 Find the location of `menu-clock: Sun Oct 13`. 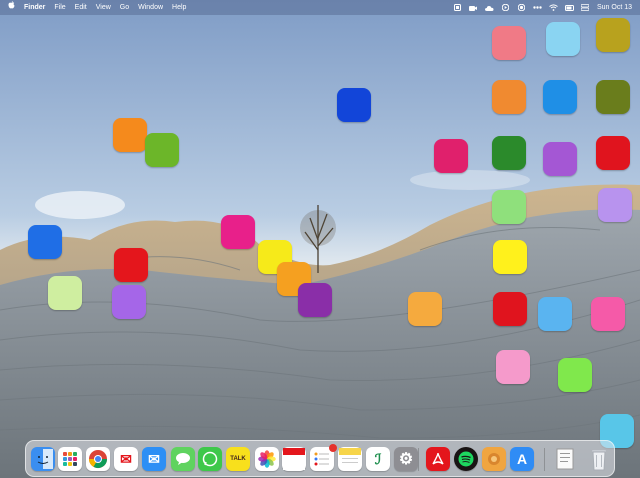

menu-clock: Sun Oct 13 is located at coordinates (614, 7).